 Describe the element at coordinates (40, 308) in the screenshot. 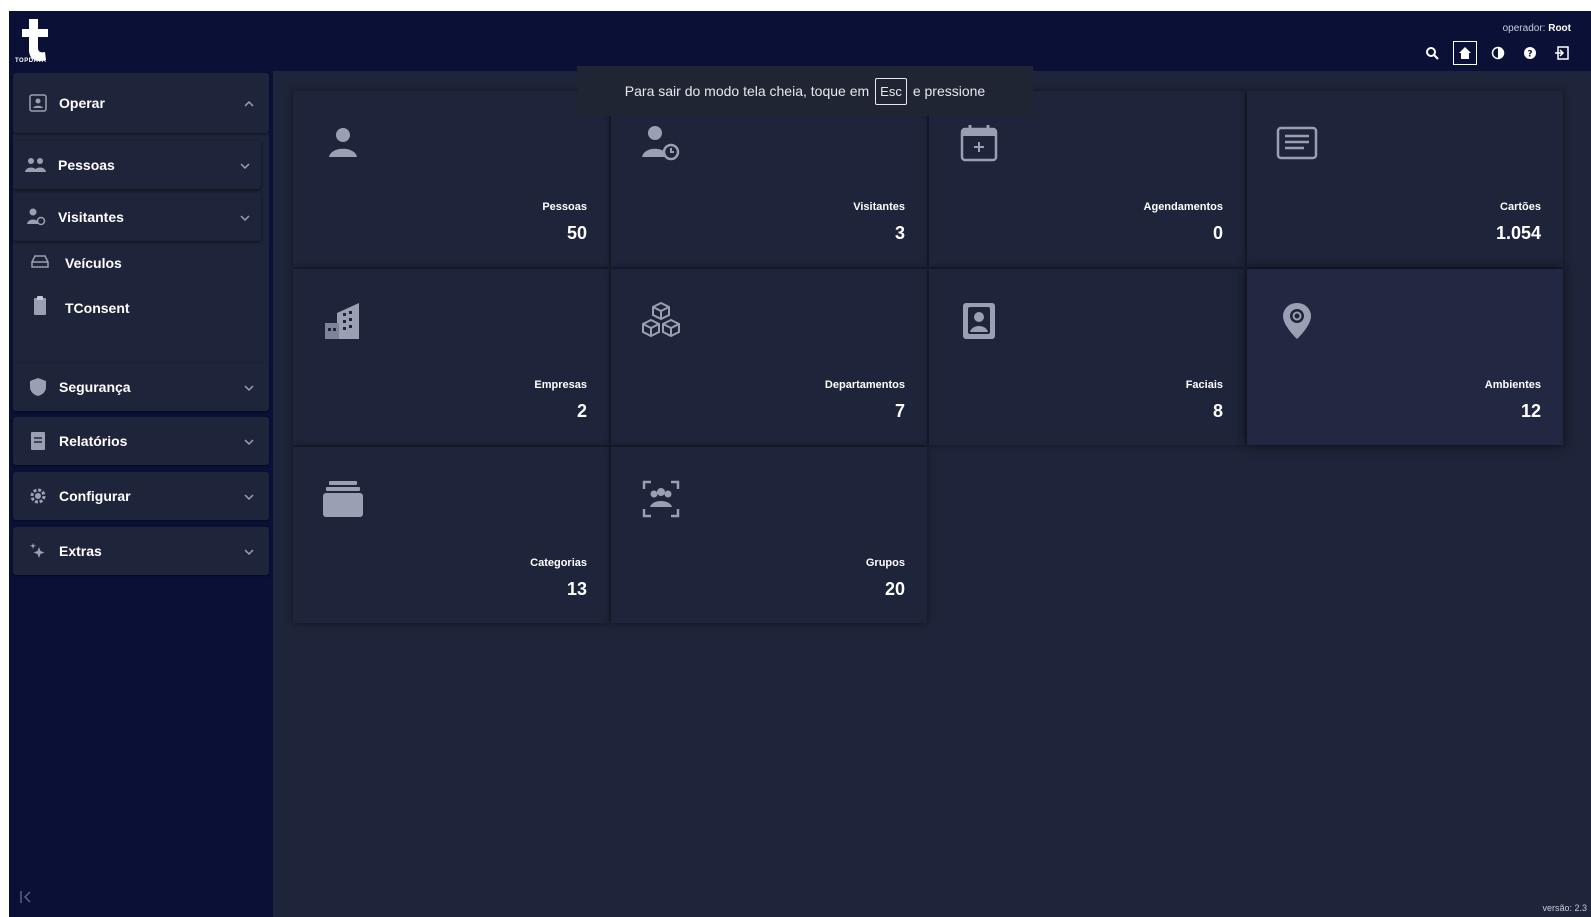

I see `clipboard-icon` at that location.